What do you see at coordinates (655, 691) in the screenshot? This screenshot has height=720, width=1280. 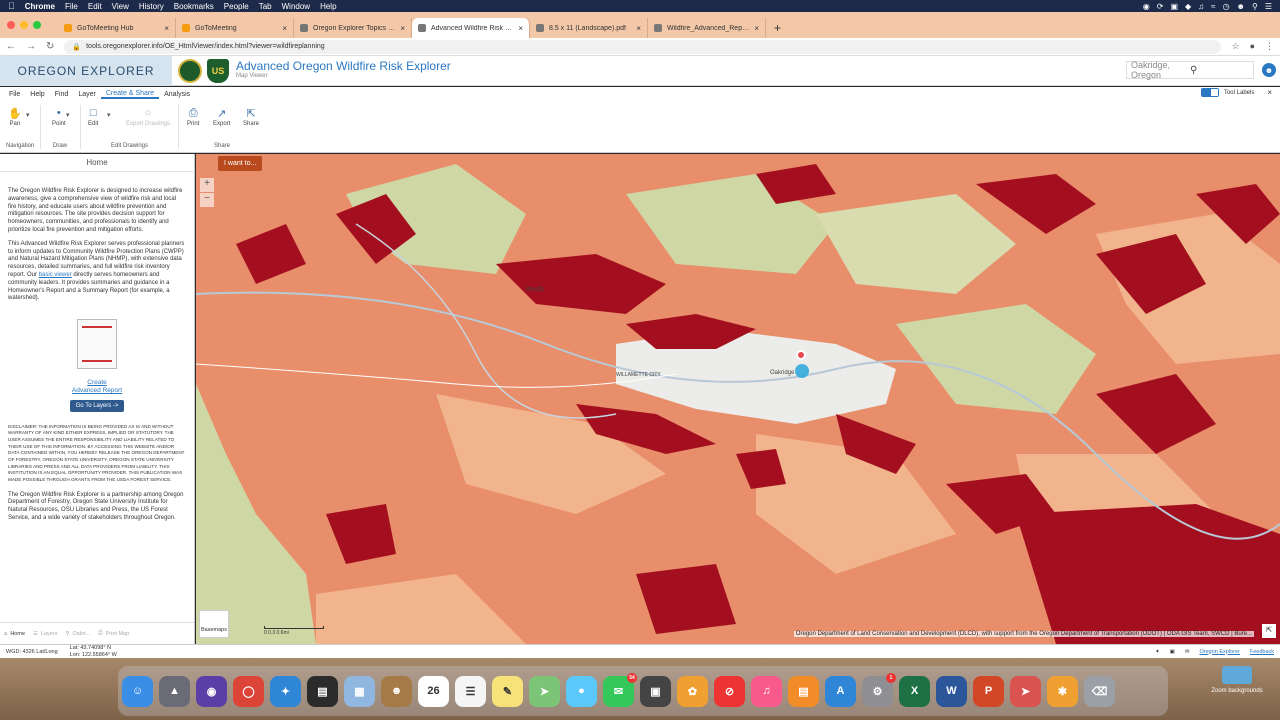 I see `photo-booth-icon: ▣` at bounding box center [655, 691].